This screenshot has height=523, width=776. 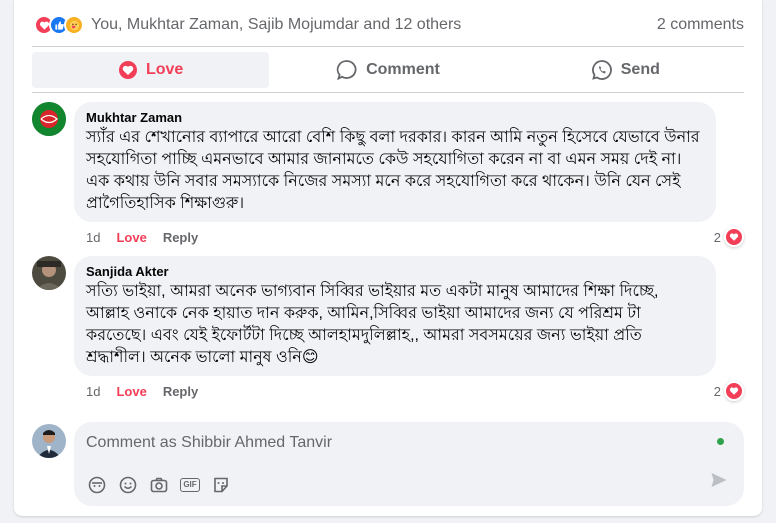 I want to click on send-button: Send, so click(x=625, y=70).